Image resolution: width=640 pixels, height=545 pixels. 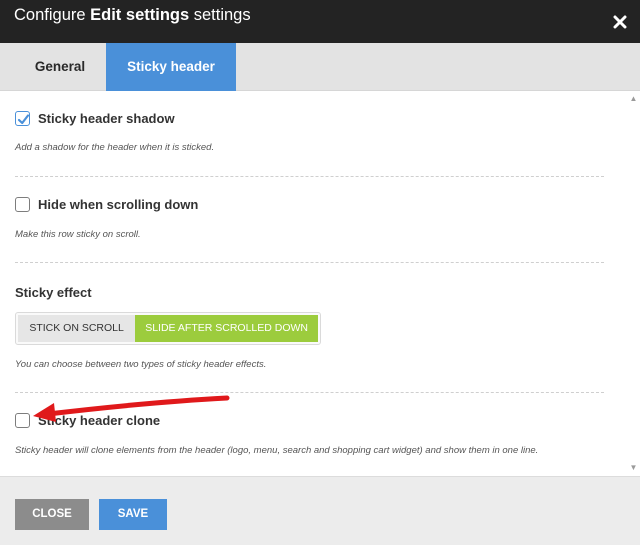 I want to click on title-suffix: settings, so click(x=220, y=15).